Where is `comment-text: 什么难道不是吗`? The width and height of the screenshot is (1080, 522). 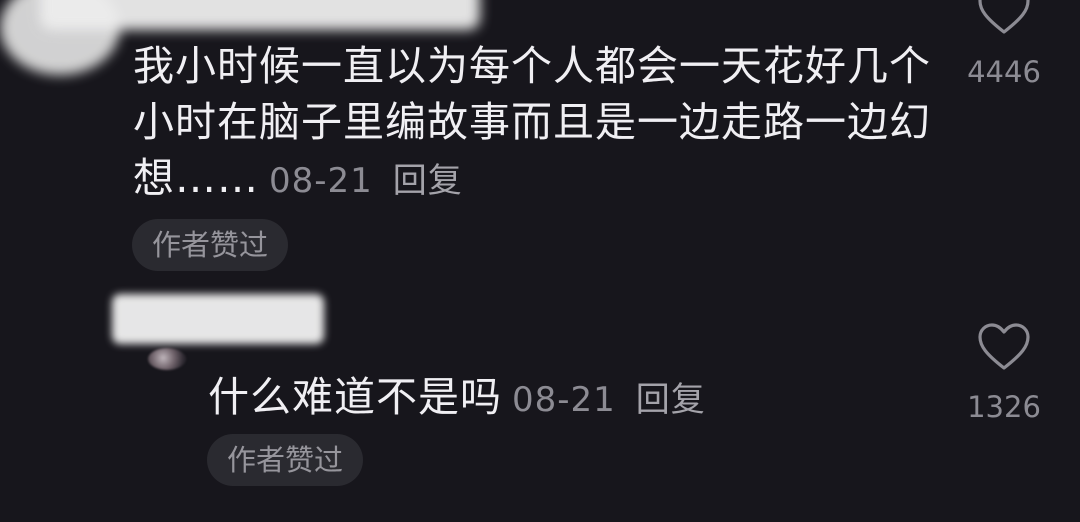 comment-text: 什么难道不是吗 is located at coordinates (355, 397).